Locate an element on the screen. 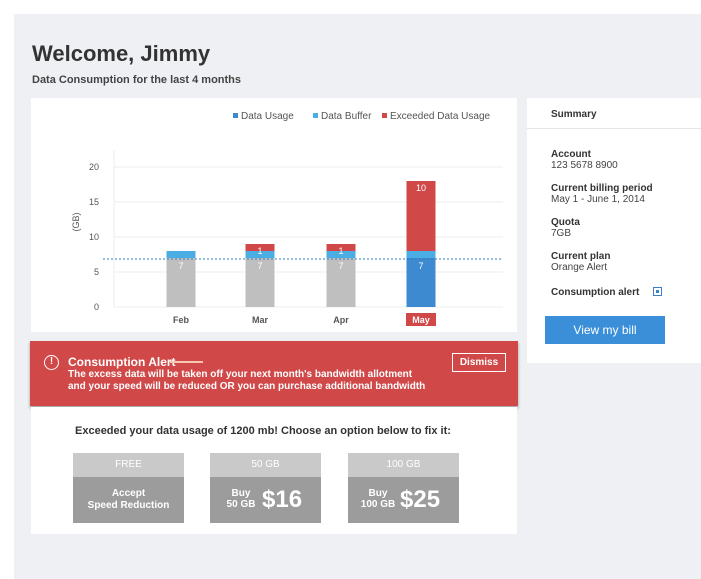 This screenshot has width=701, height=579. option-100gb-price: $25 is located at coordinates (420, 499).